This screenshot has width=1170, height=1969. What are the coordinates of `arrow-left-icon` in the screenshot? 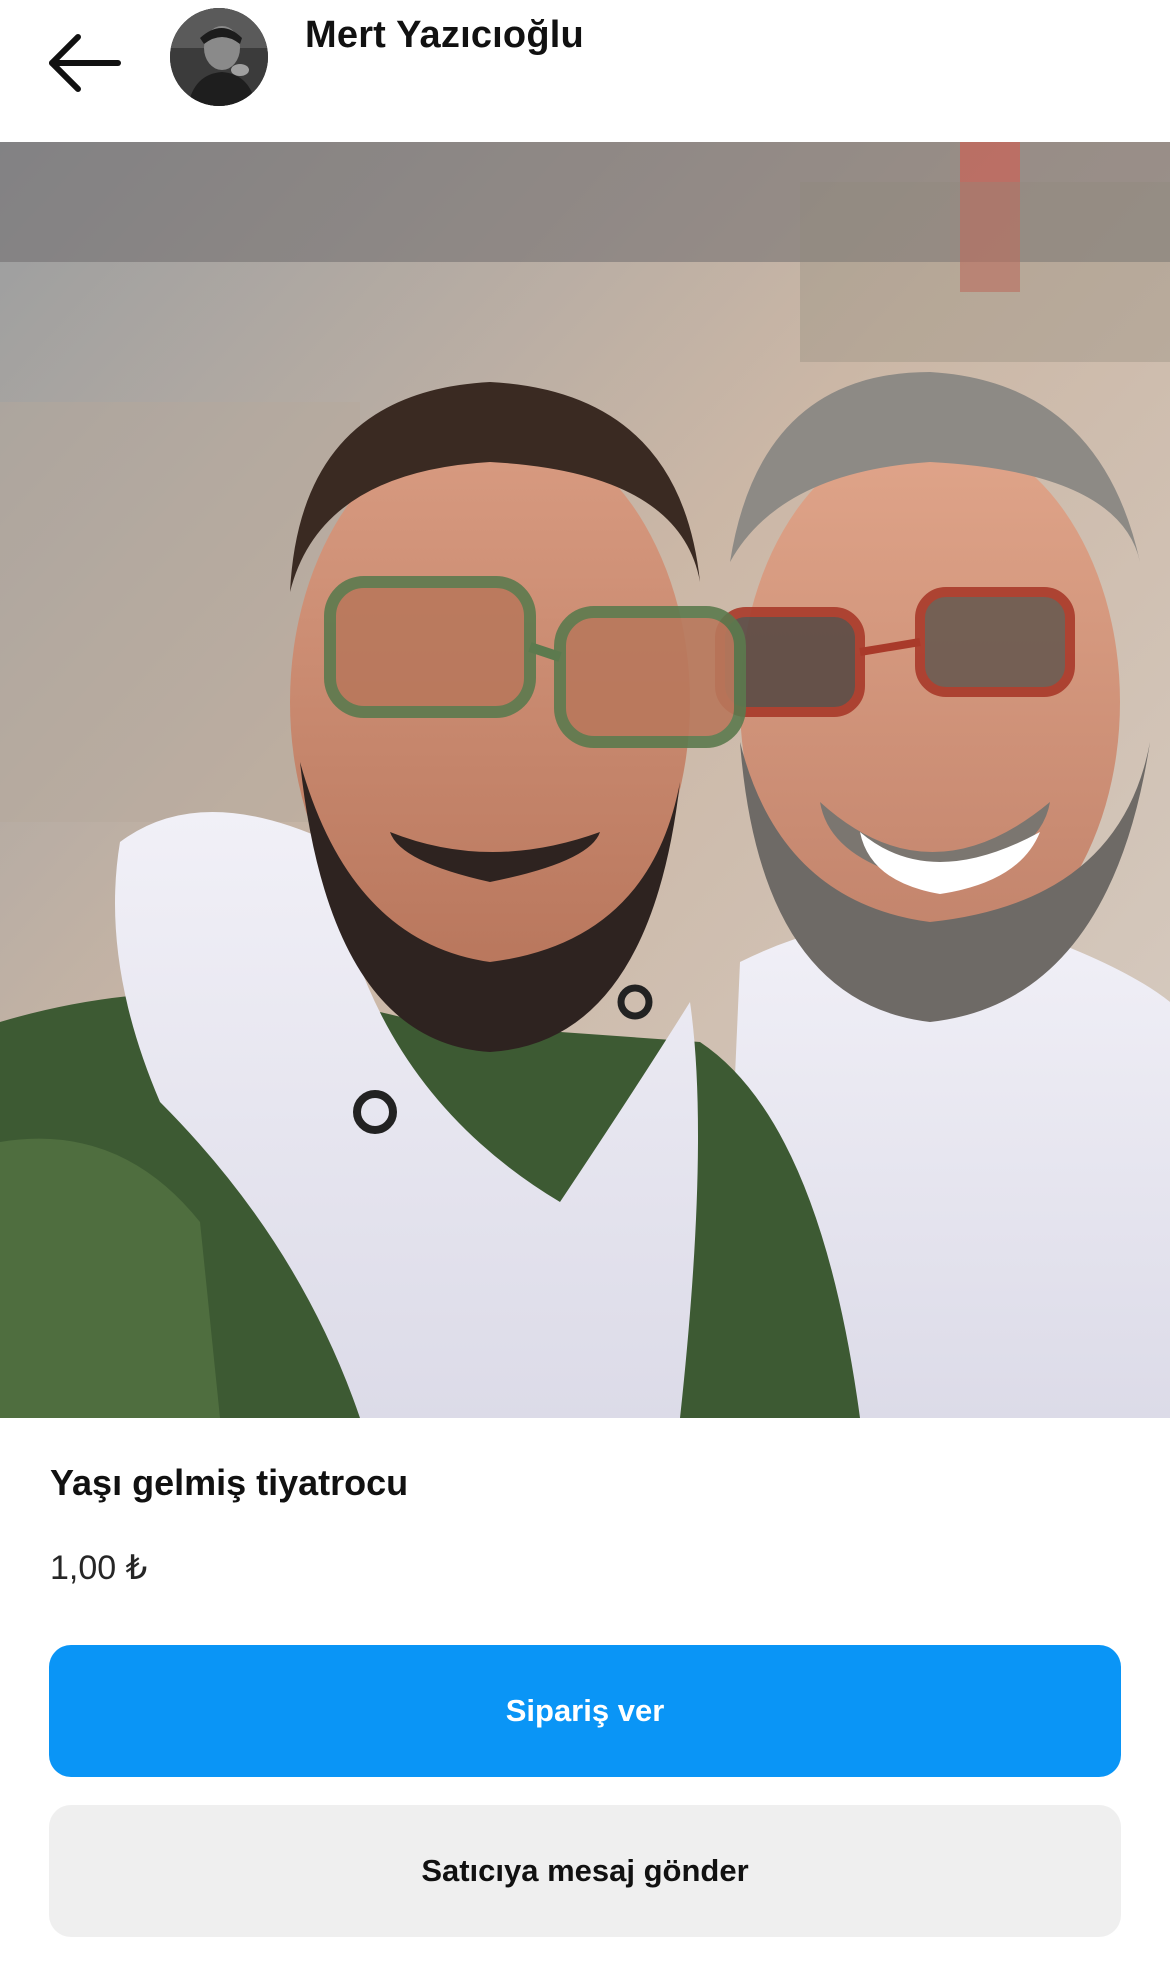 It's located at (85, 63).